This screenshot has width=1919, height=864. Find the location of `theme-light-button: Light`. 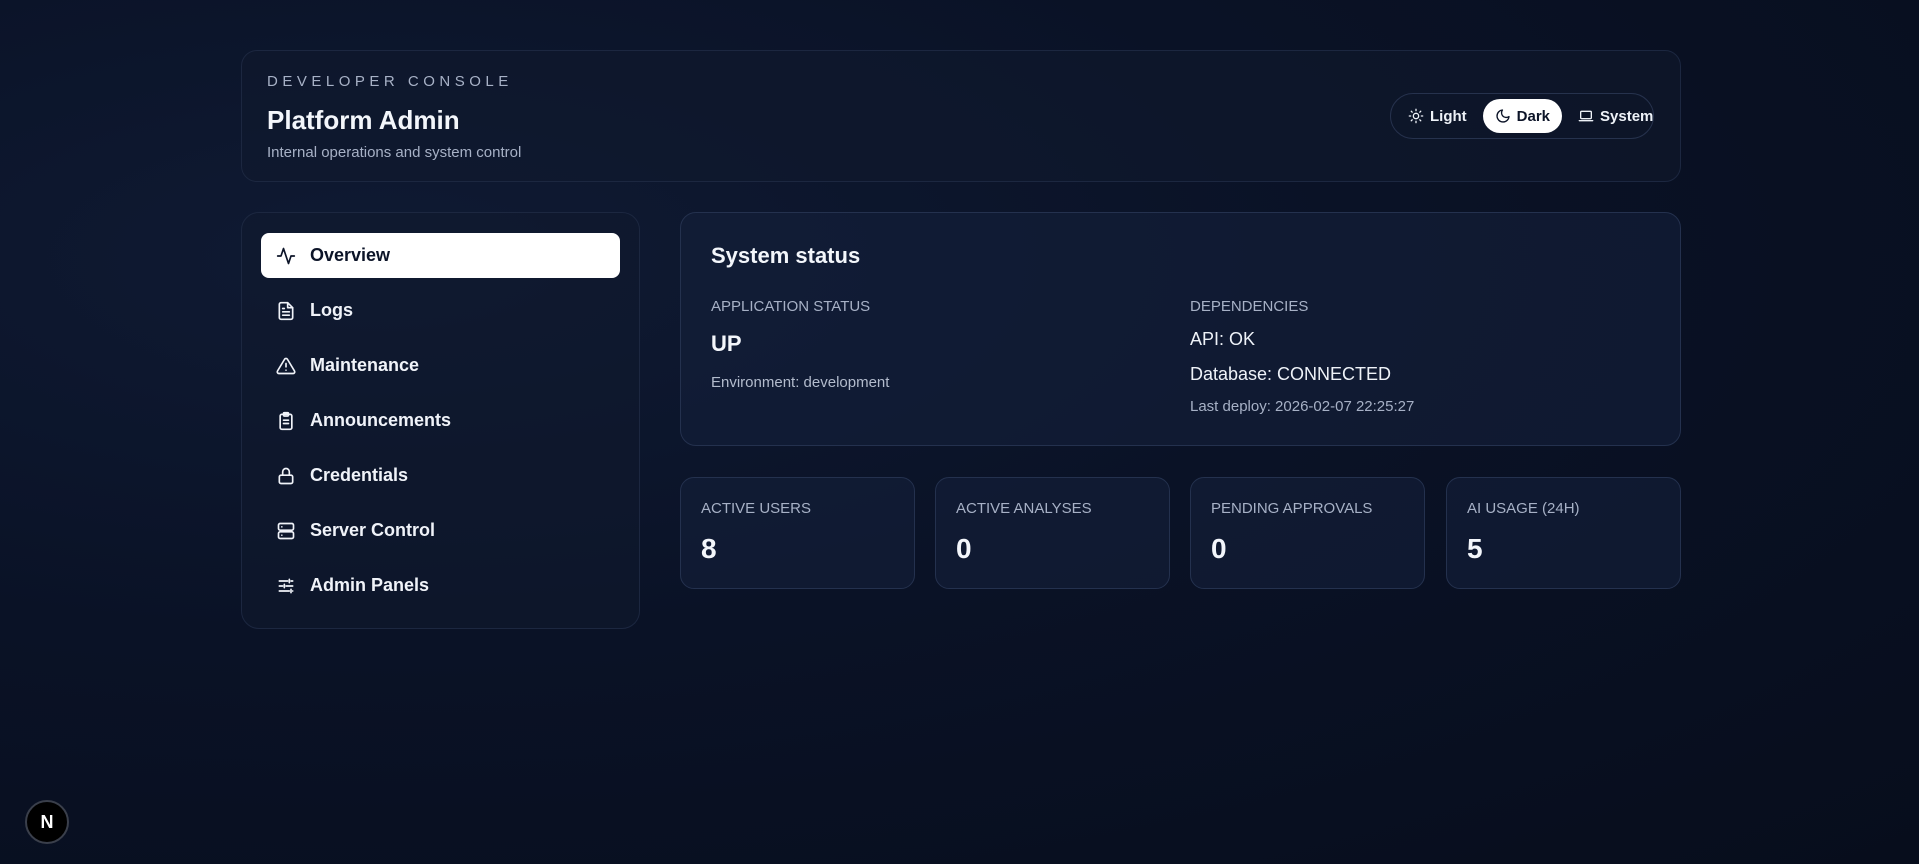

theme-light-button: Light is located at coordinates (1437, 116).